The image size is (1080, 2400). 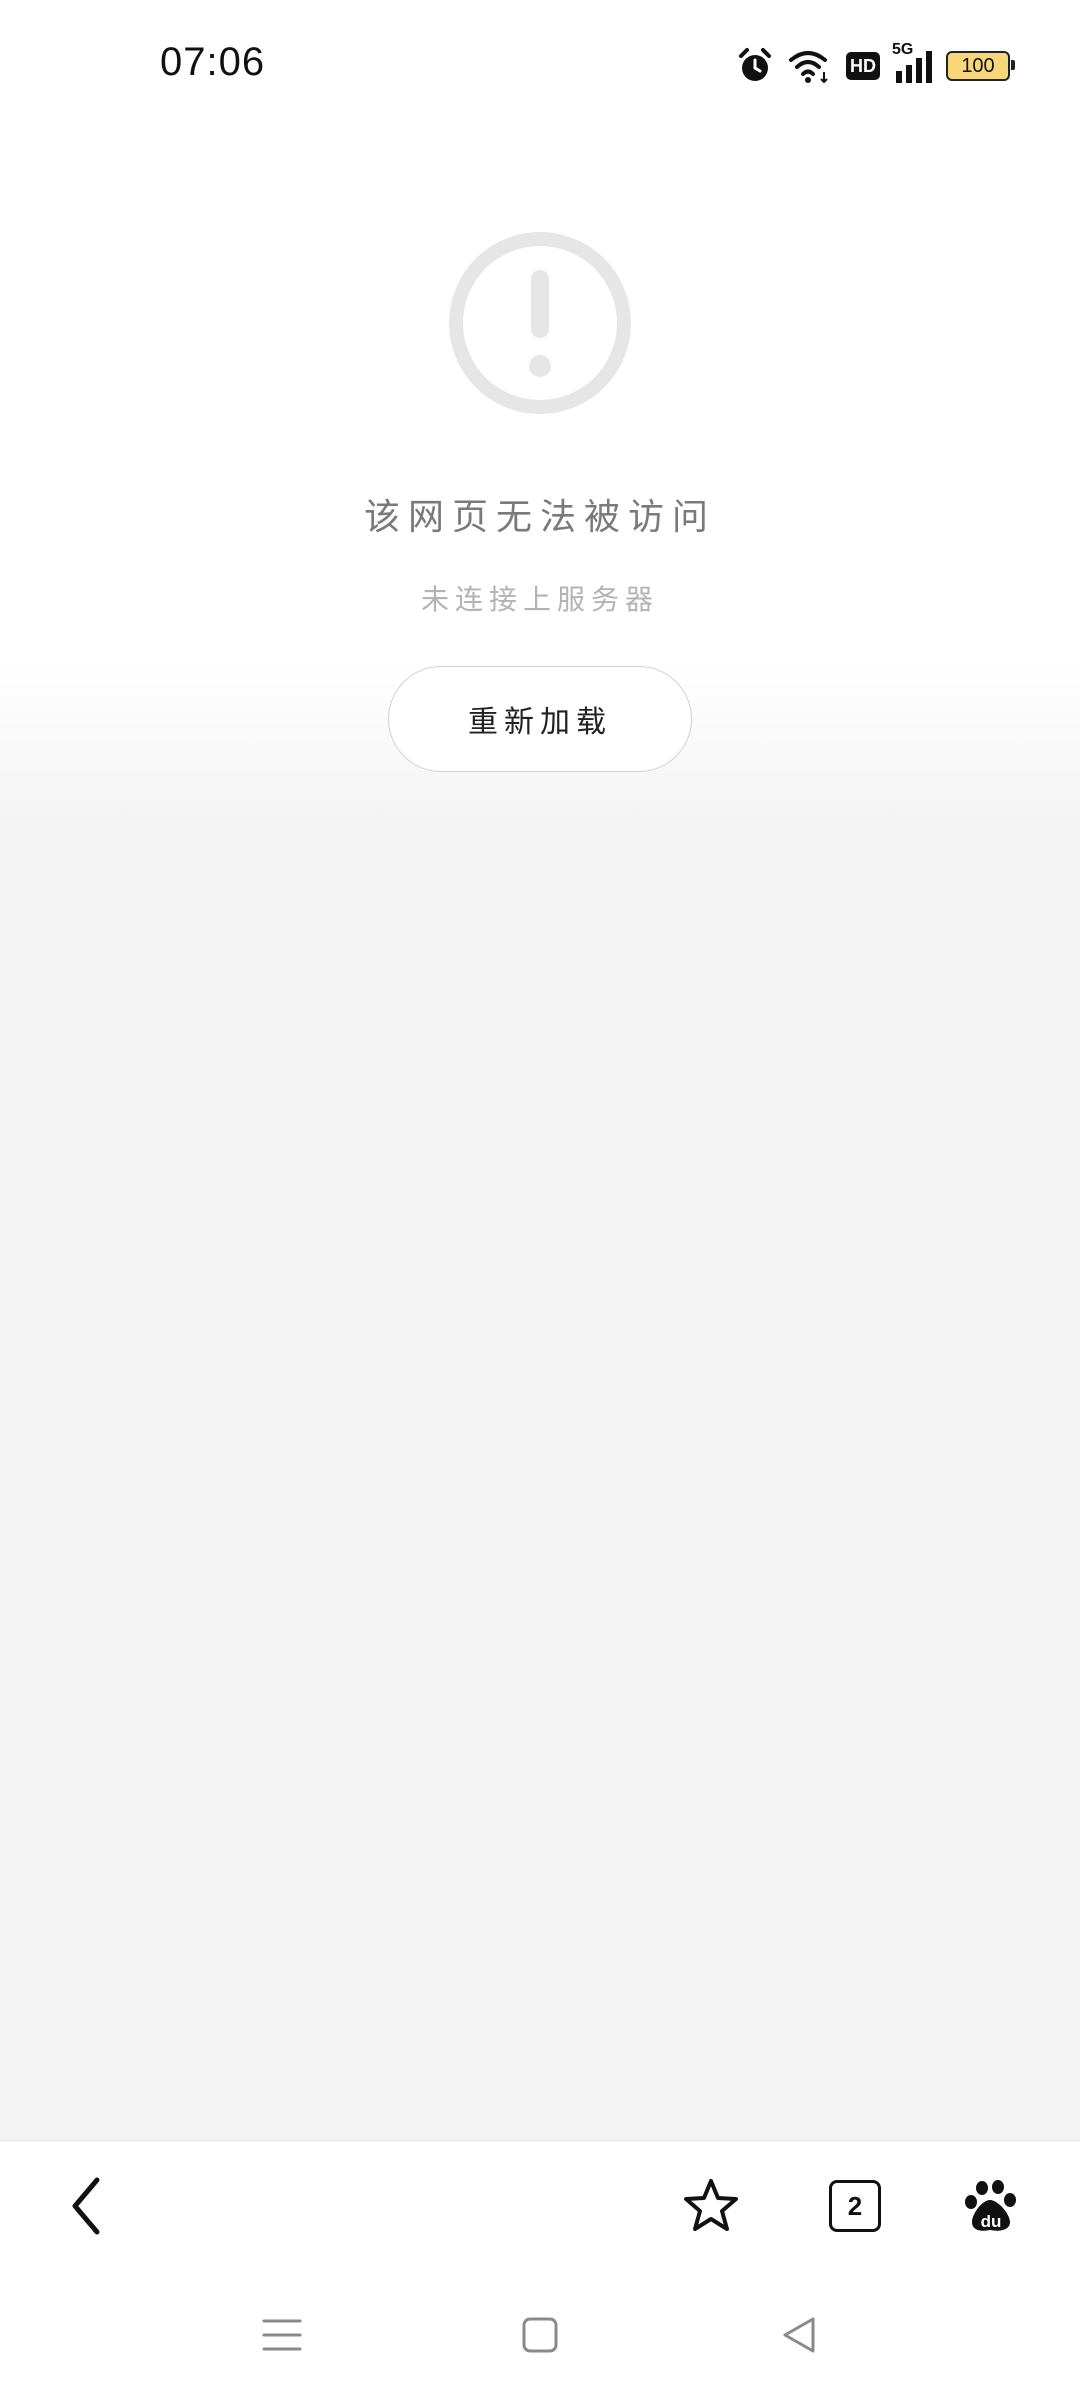 What do you see at coordinates (540, 323) in the screenshot?
I see `exclamation-circle-icon` at bounding box center [540, 323].